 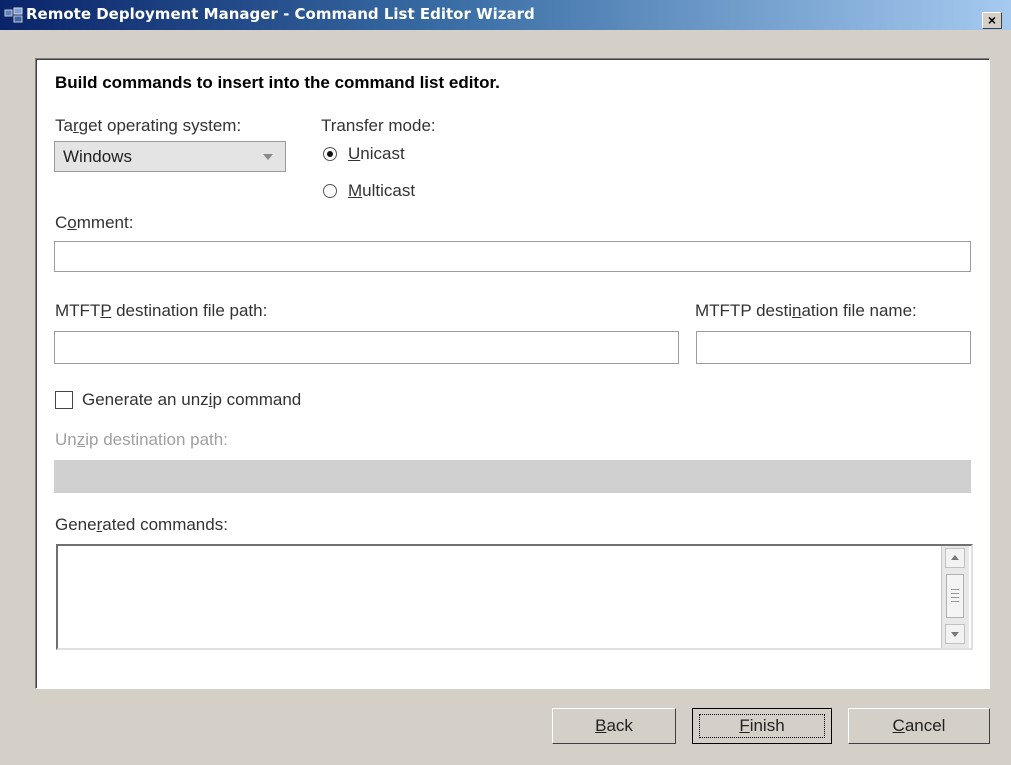 I want to click on multicast-radio, so click(x=330, y=191).